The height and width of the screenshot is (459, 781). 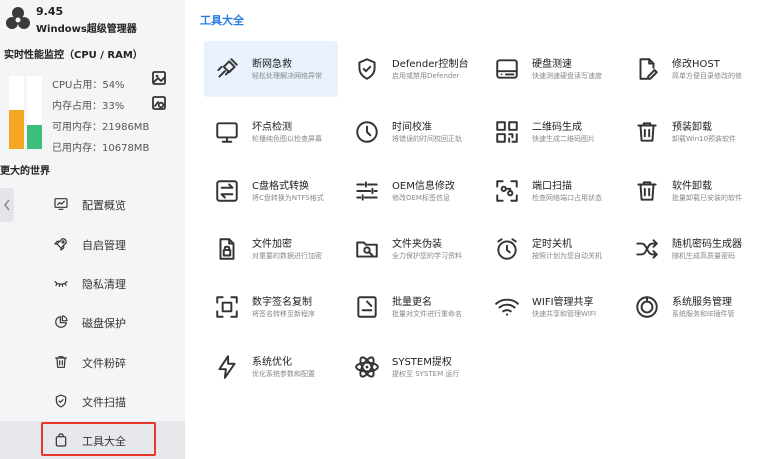 What do you see at coordinates (287, 256) in the screenshot?
I see `tool-desc: 对重要的数据进行加密` at bounding box center [287, 256].